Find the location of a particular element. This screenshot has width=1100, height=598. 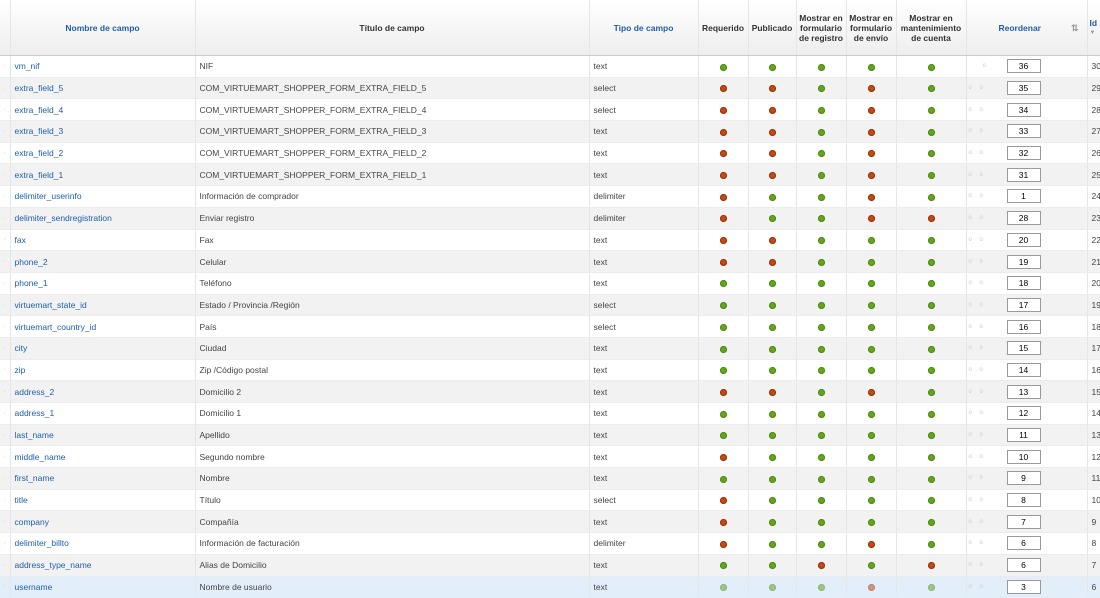

header-id: Id ▼ is located at coordinates (1093, 28).